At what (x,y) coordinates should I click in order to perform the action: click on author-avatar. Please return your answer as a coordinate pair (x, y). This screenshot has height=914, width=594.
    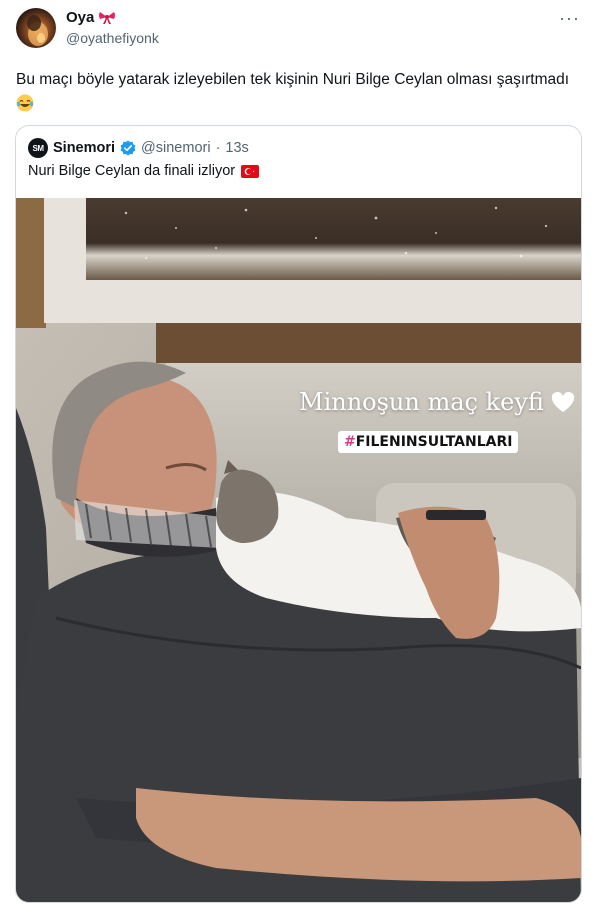
    Looking at the image, I should click on (36, 28).